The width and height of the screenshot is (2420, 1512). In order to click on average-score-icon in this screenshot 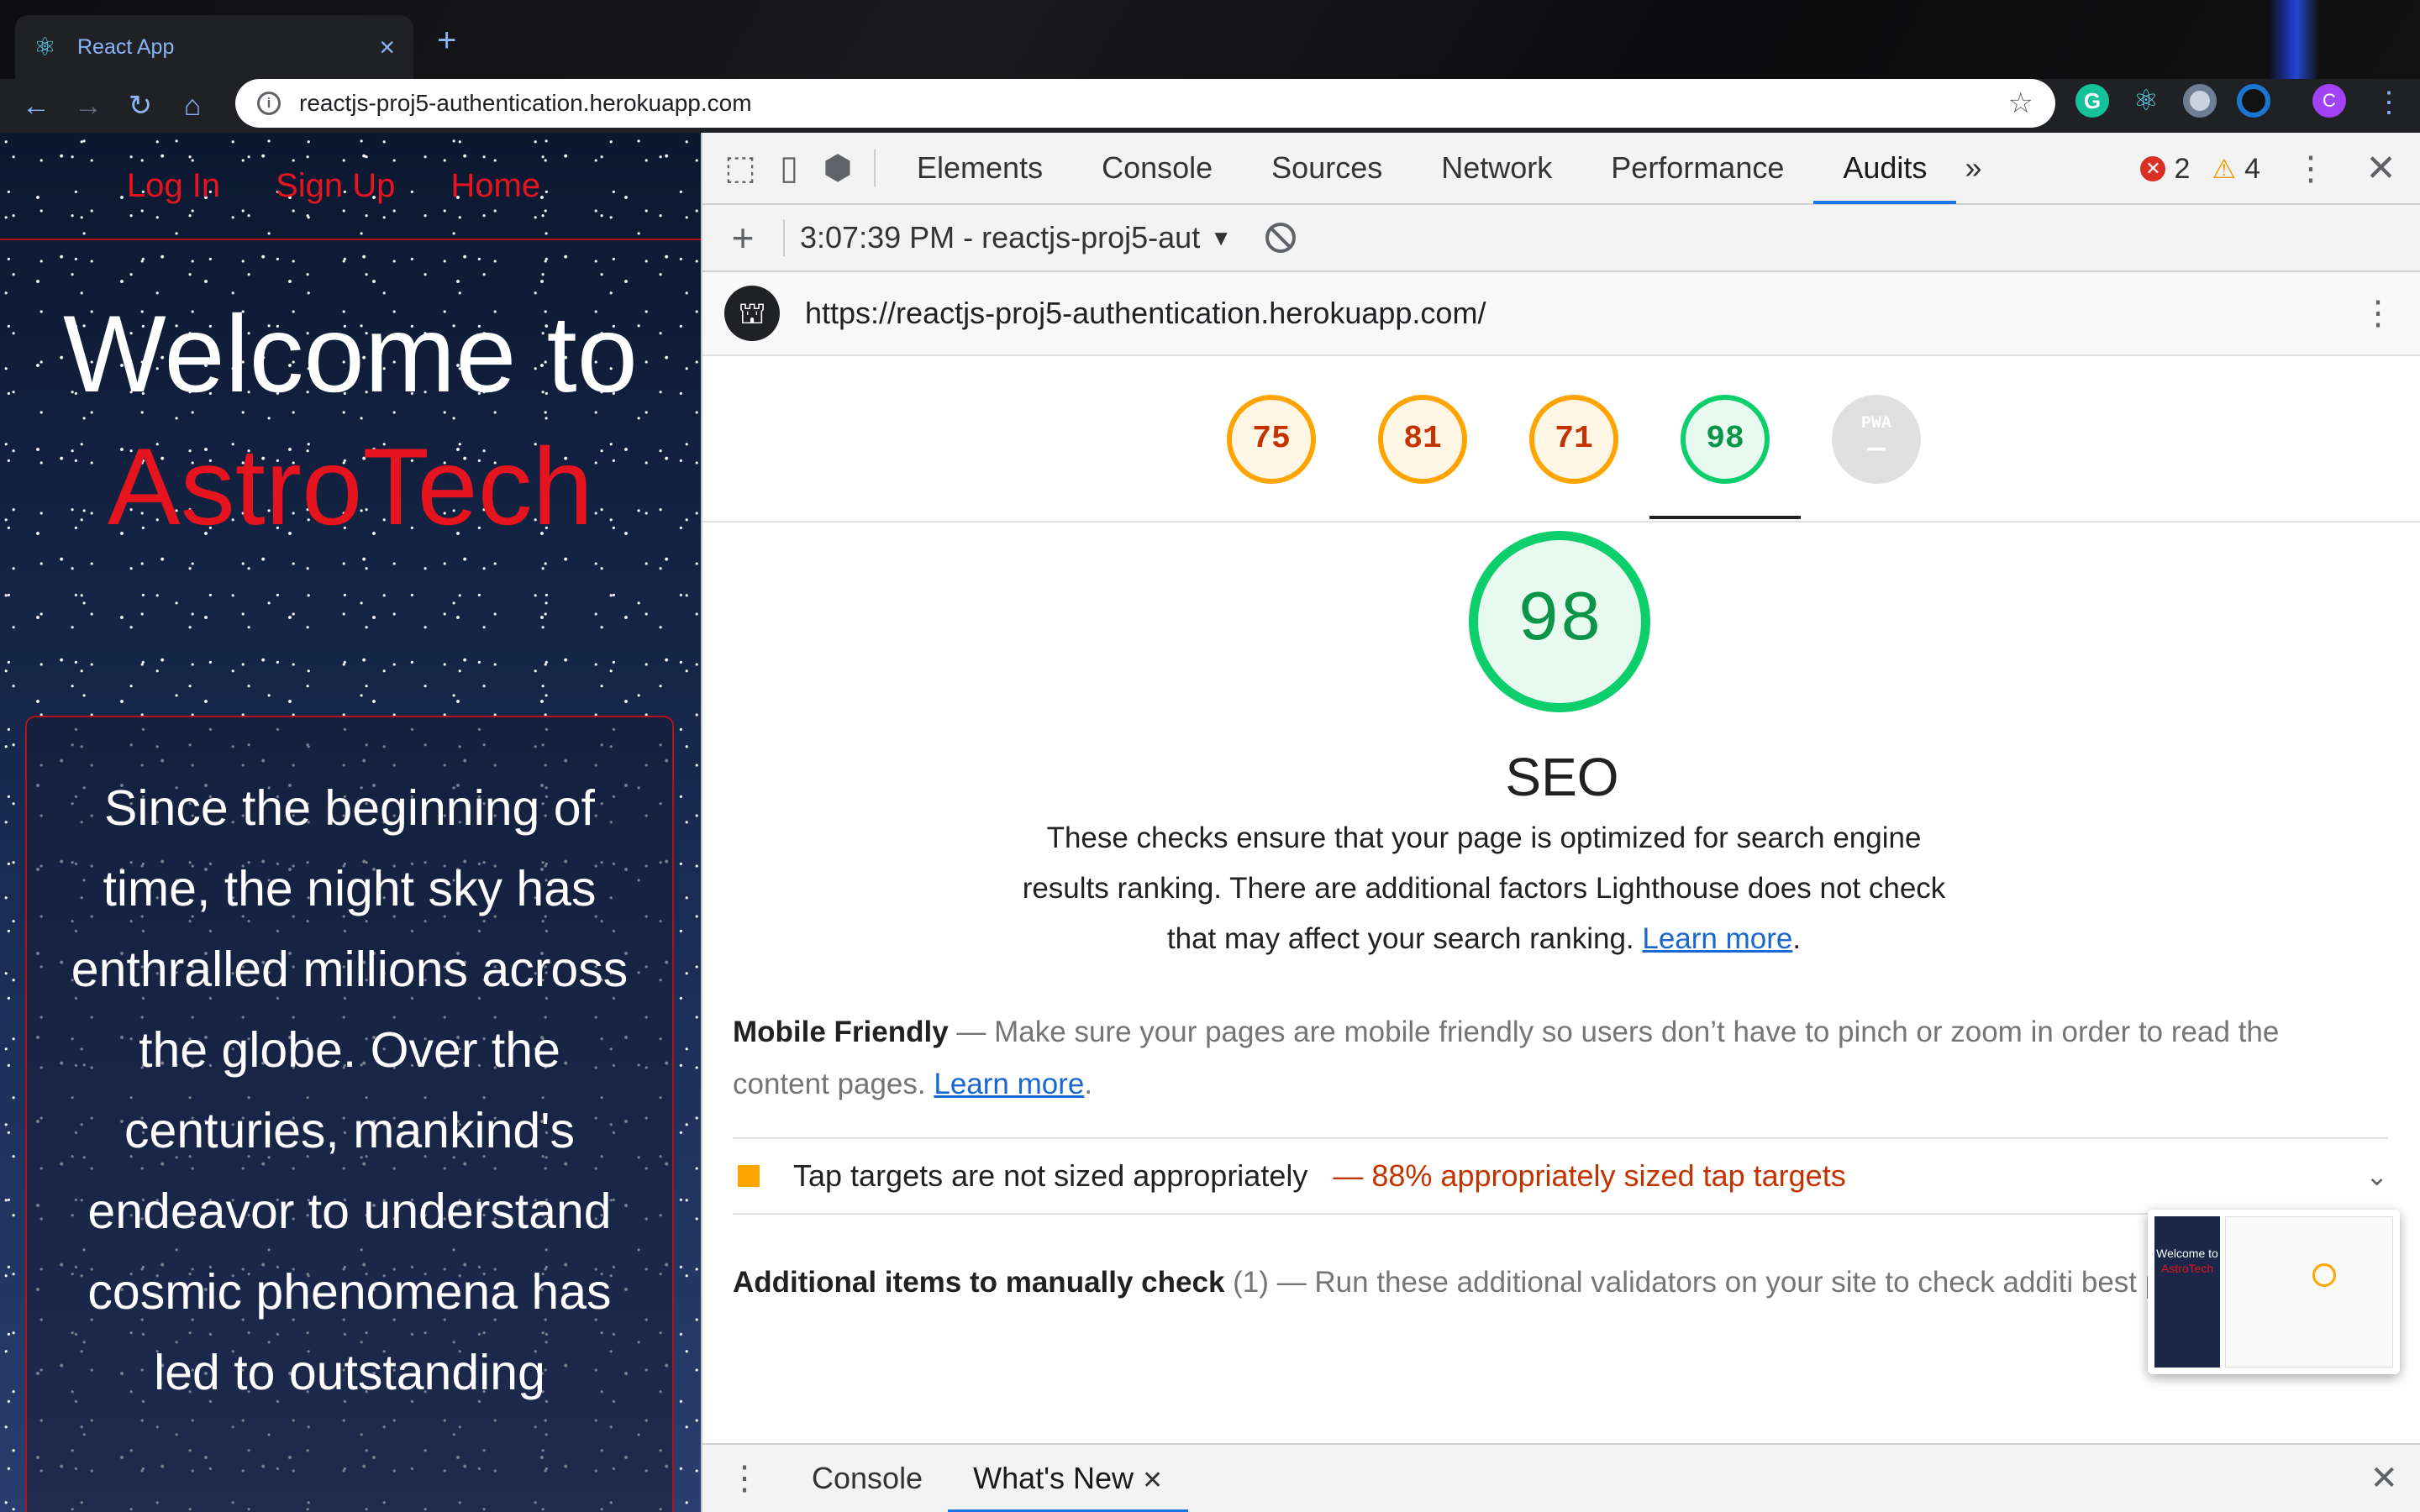, I will do `click(749, 1176)`.